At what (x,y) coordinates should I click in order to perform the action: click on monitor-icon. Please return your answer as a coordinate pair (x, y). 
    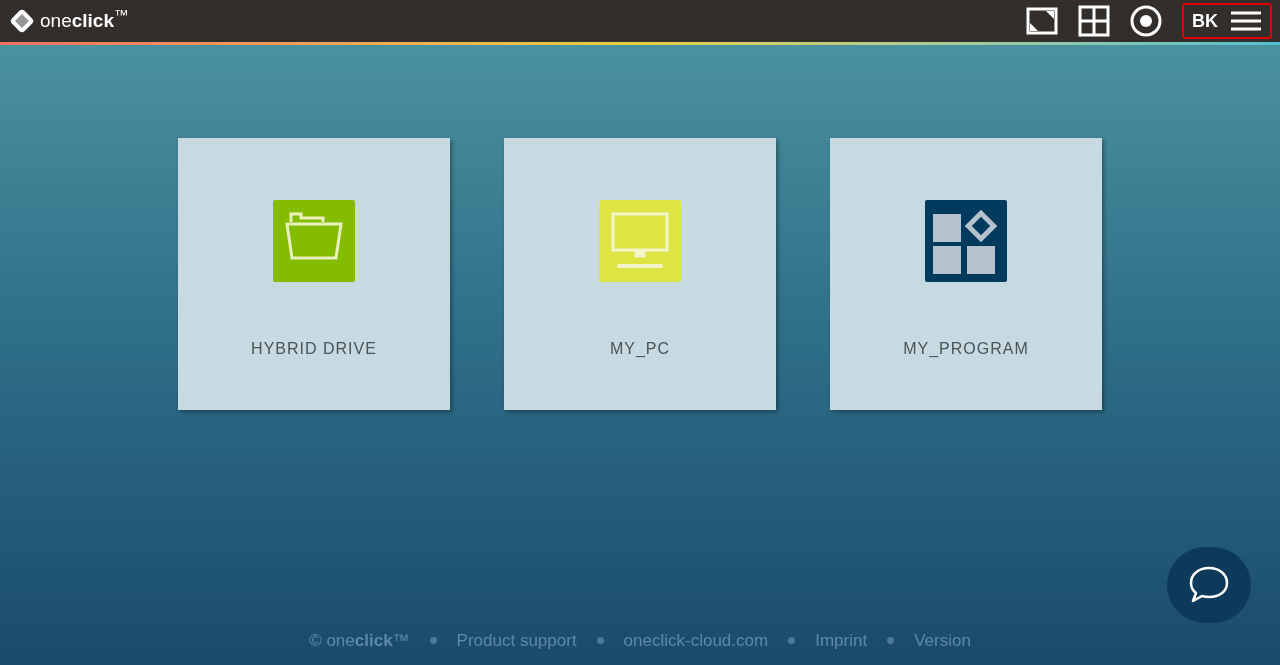
    Looking at the image, I should click on (640, 241).